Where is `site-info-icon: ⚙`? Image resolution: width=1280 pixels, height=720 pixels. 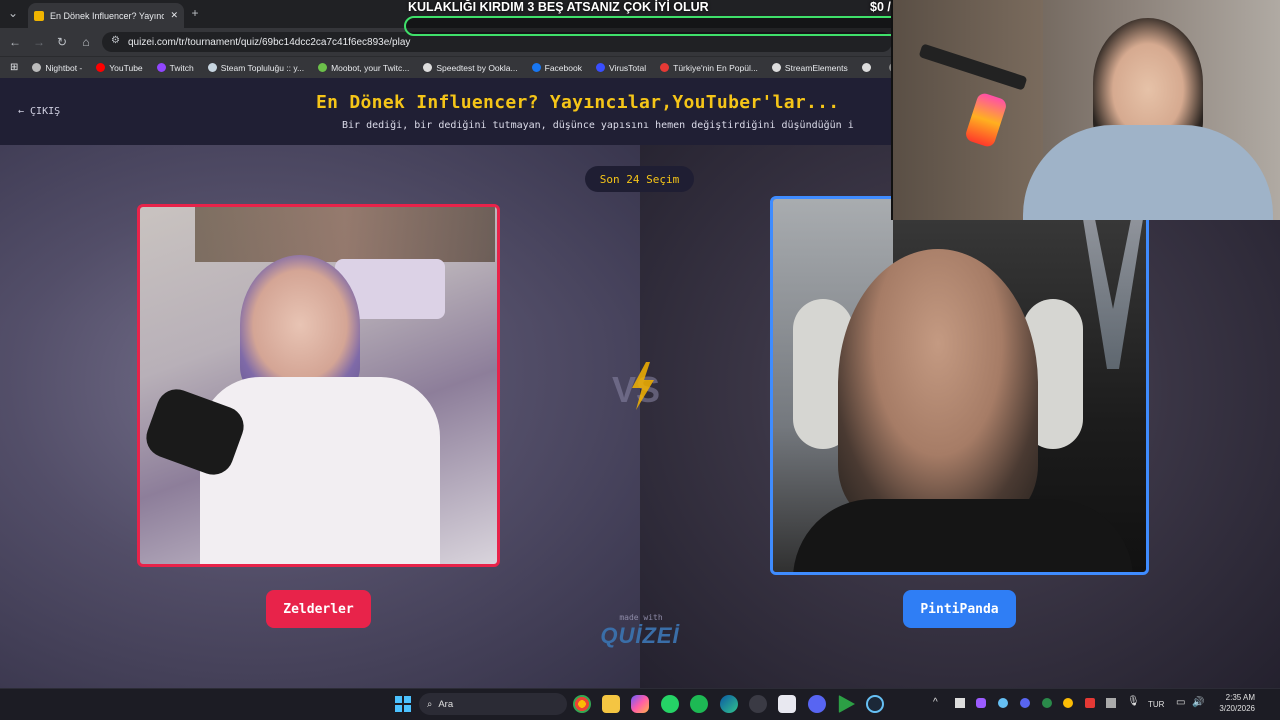
site-info-icon: ⚙ is located at coordinates (115, 40).